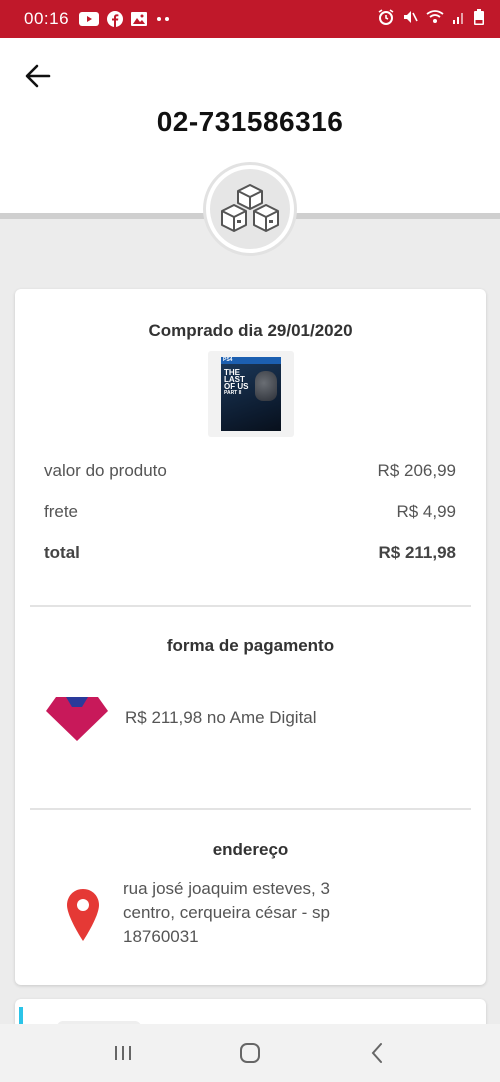  I want to click on more-dots-icon, so click(163, 19).